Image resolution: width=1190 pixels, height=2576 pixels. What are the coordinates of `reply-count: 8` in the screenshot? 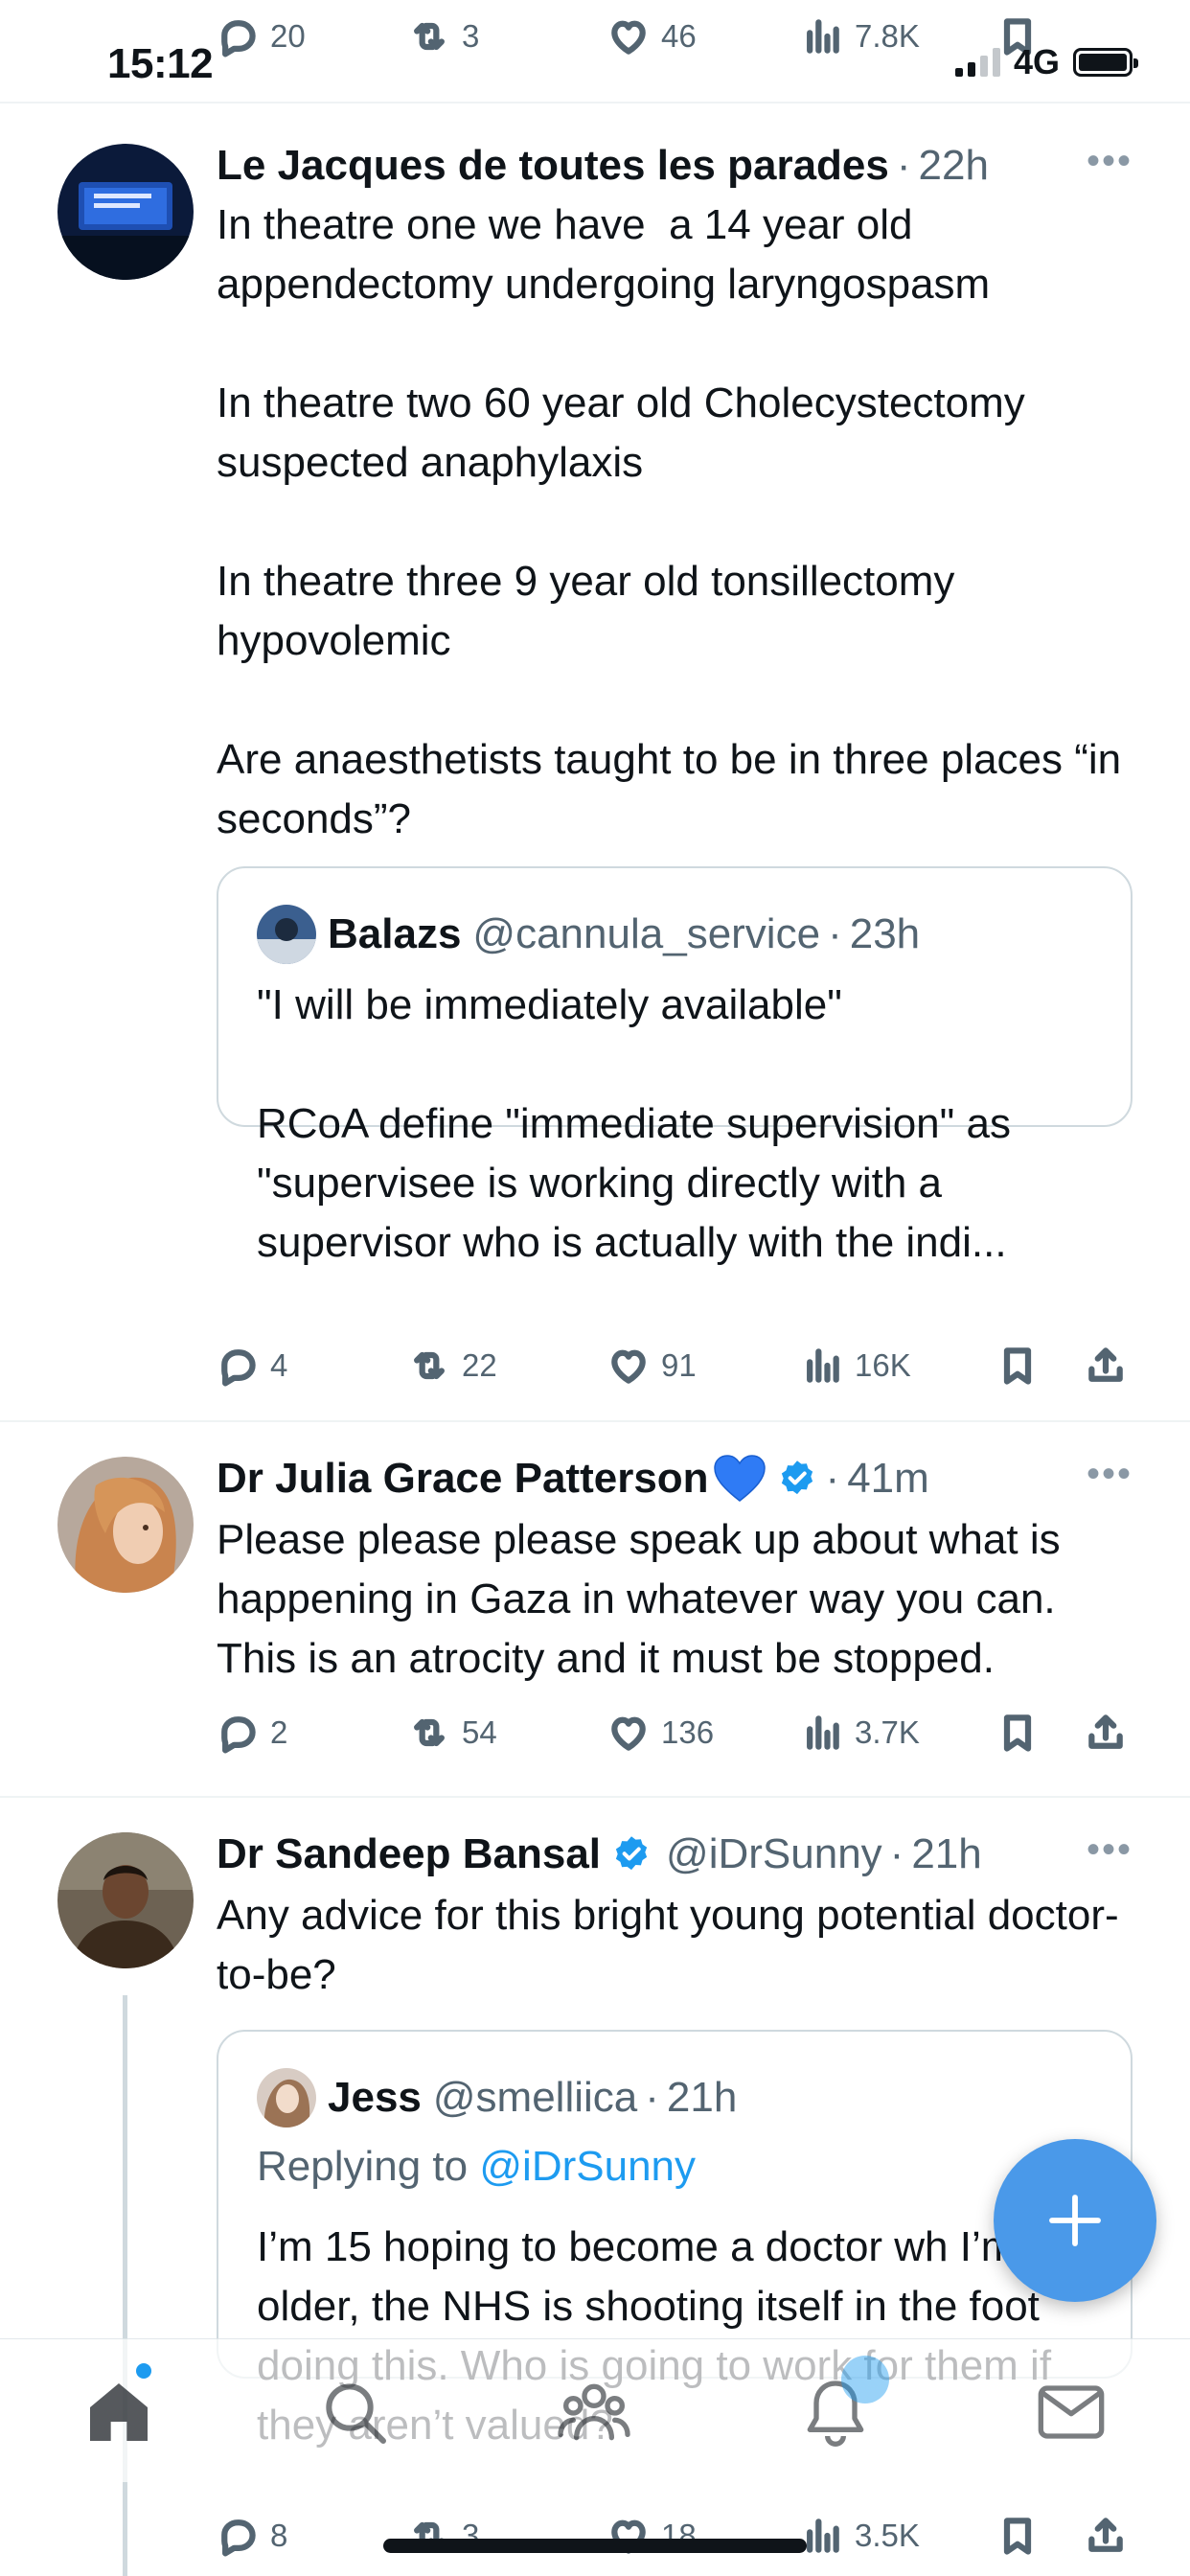 It's located at (279, 2535).